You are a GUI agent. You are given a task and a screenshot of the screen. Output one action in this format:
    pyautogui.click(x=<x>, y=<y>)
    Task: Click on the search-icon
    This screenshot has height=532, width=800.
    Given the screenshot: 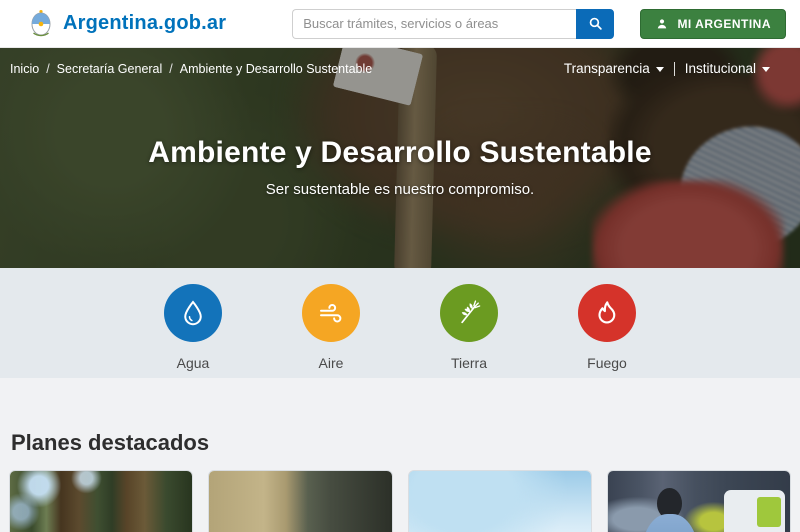 What is the action you would take?
    pyautogui.click(x=595, y=23)
    